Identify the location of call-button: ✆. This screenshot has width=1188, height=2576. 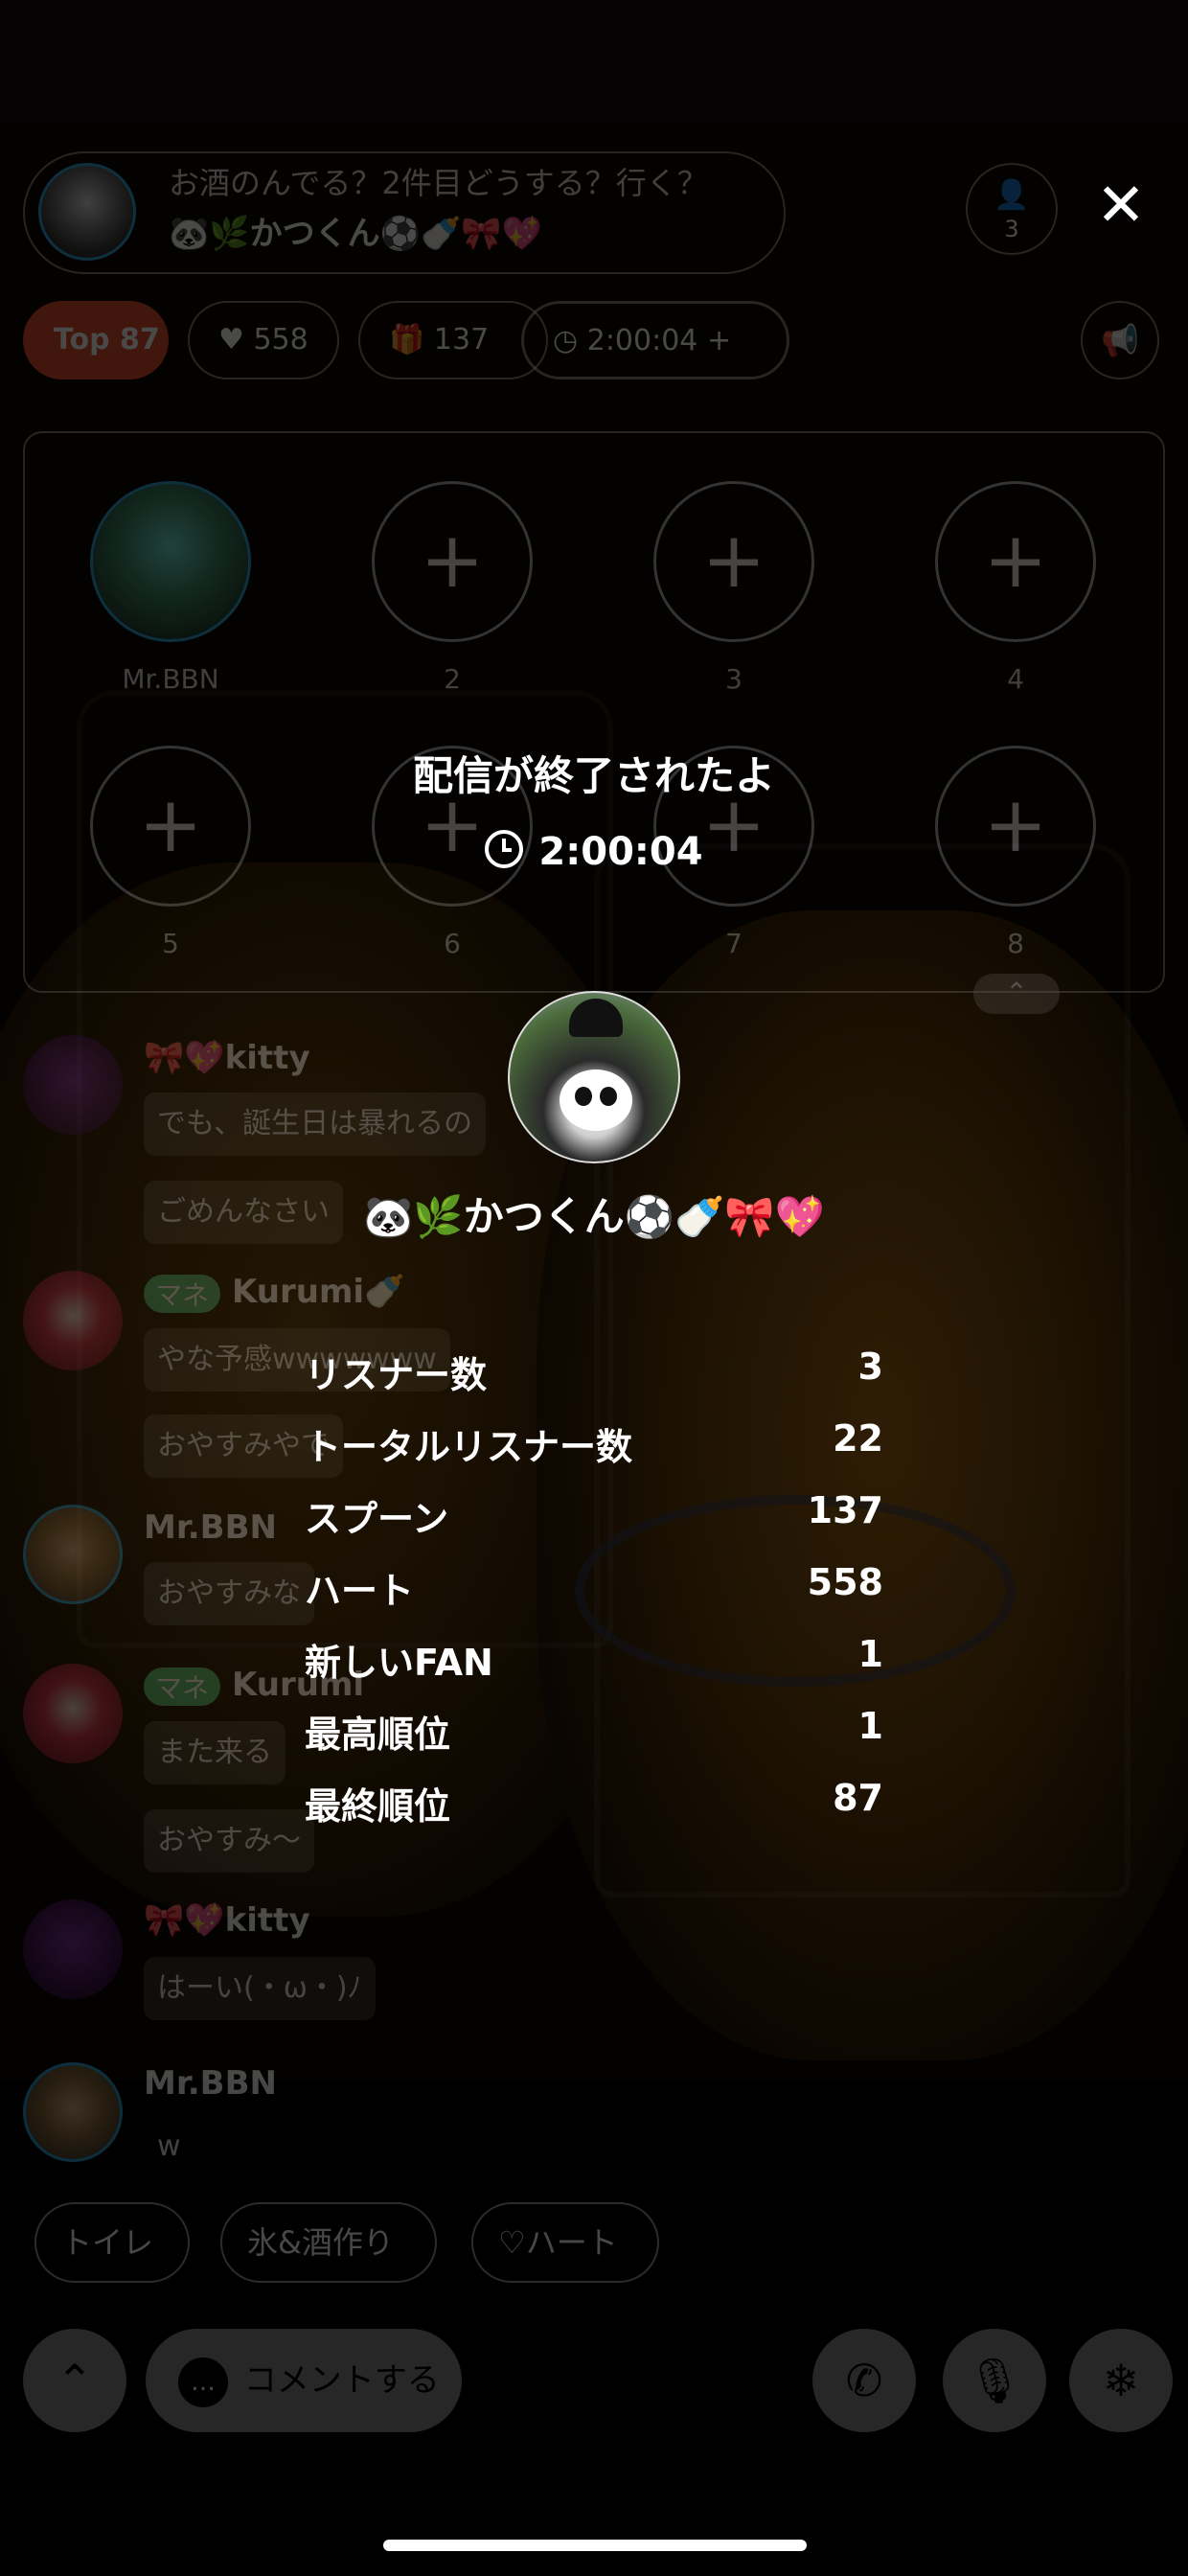
(864, 2380).